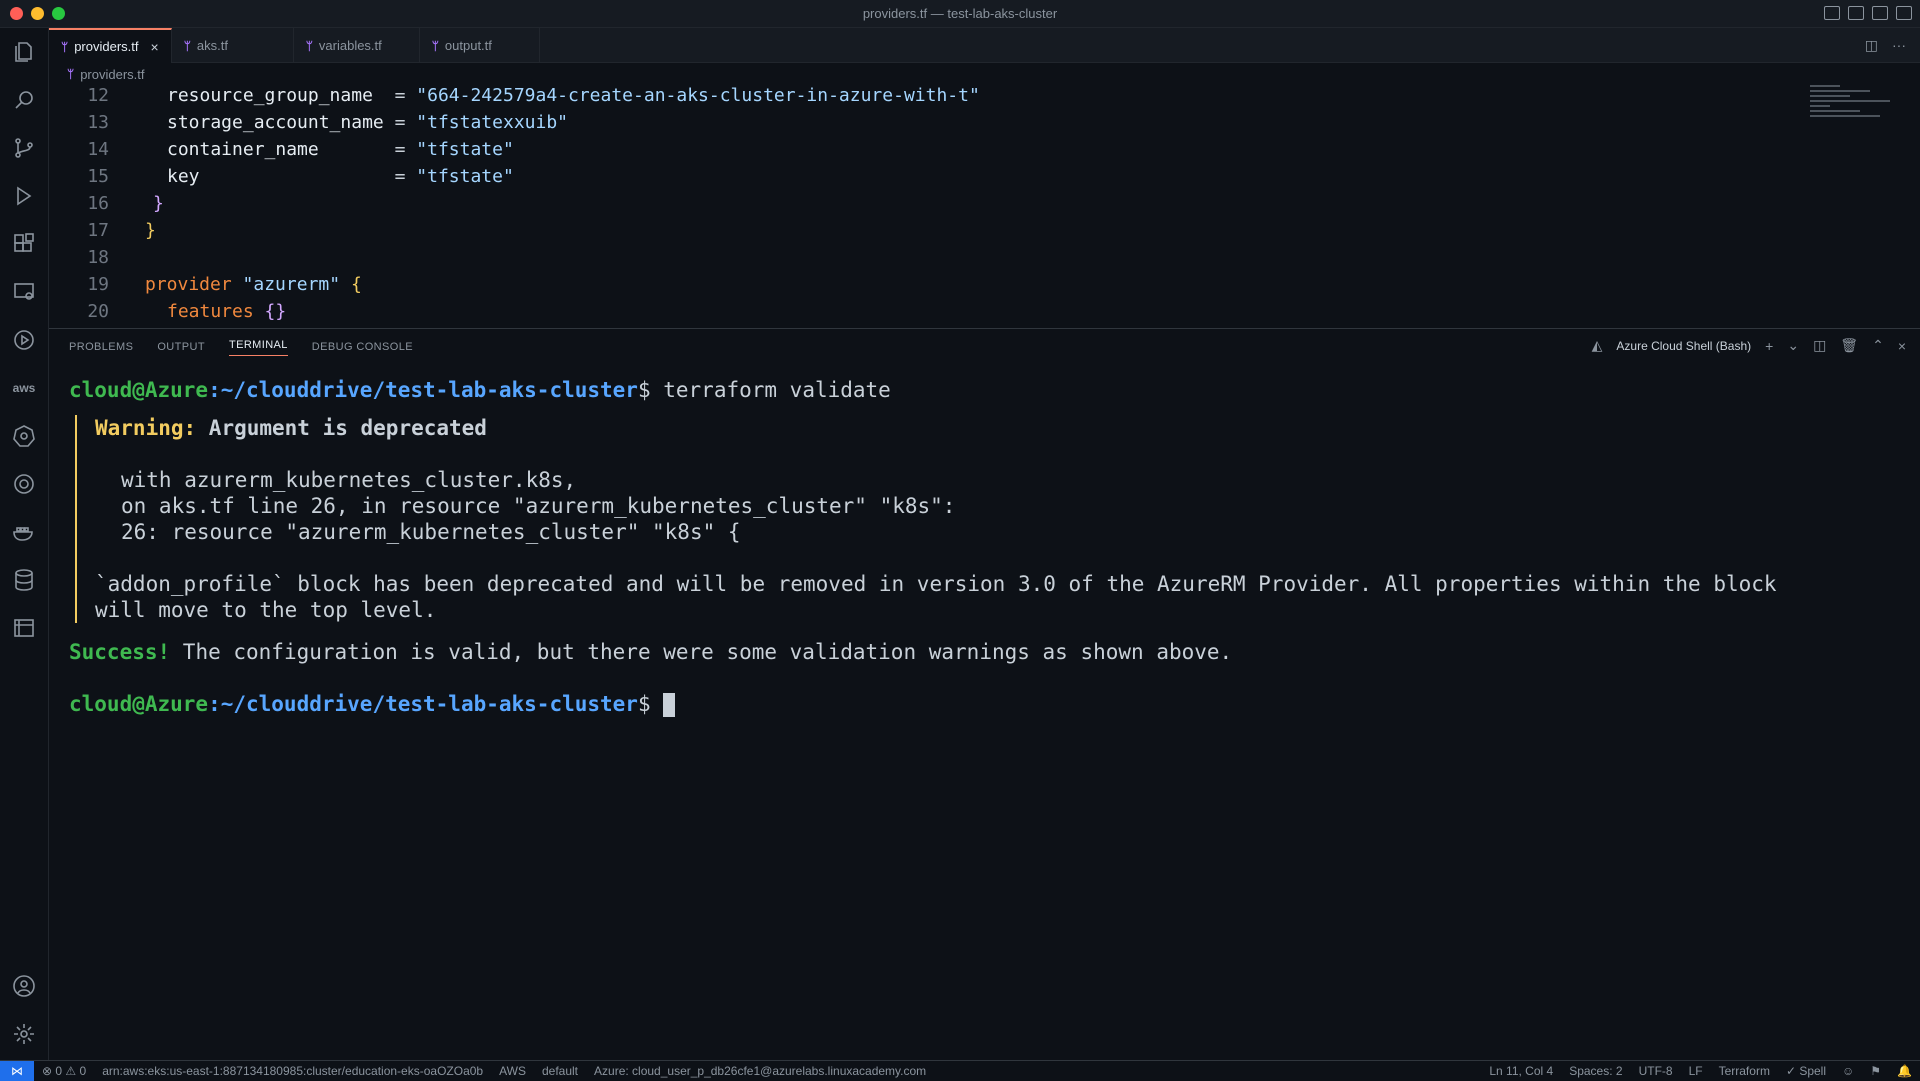 Image resolution: width=1920 pixels, height=1081 pixels. What do you see at coordinates (64, 1071) in the screenshot?
I see `problems-status: ⊗ 0 ⚠ 0` at bounding box center [64, 1071].